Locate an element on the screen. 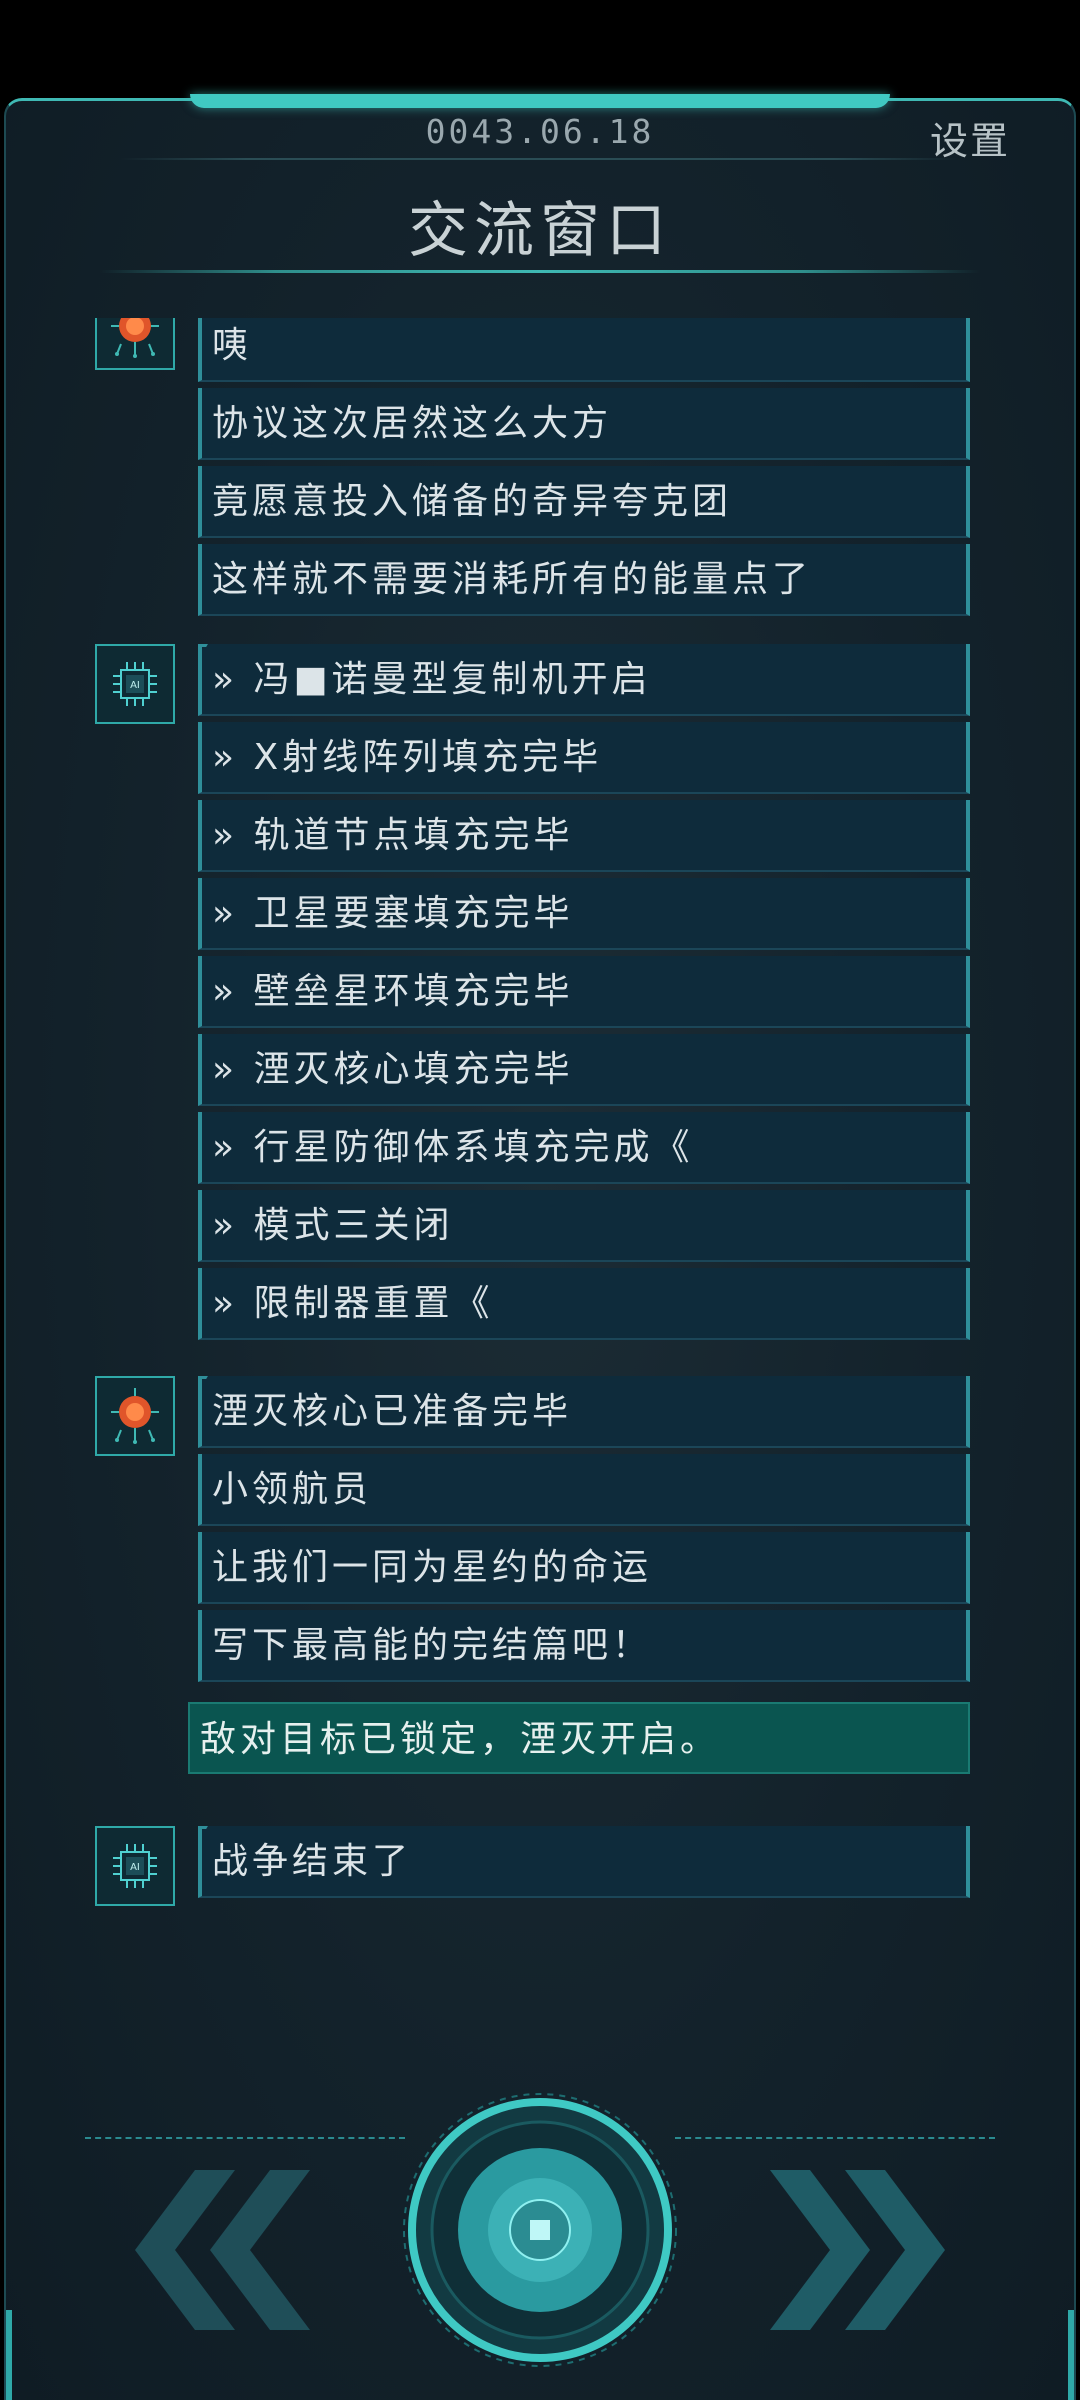 The width and height of the screenshot is (1080, 2400). message-bubble: 让我们一同为星约的命运 is located at coordinates (584, 1568).